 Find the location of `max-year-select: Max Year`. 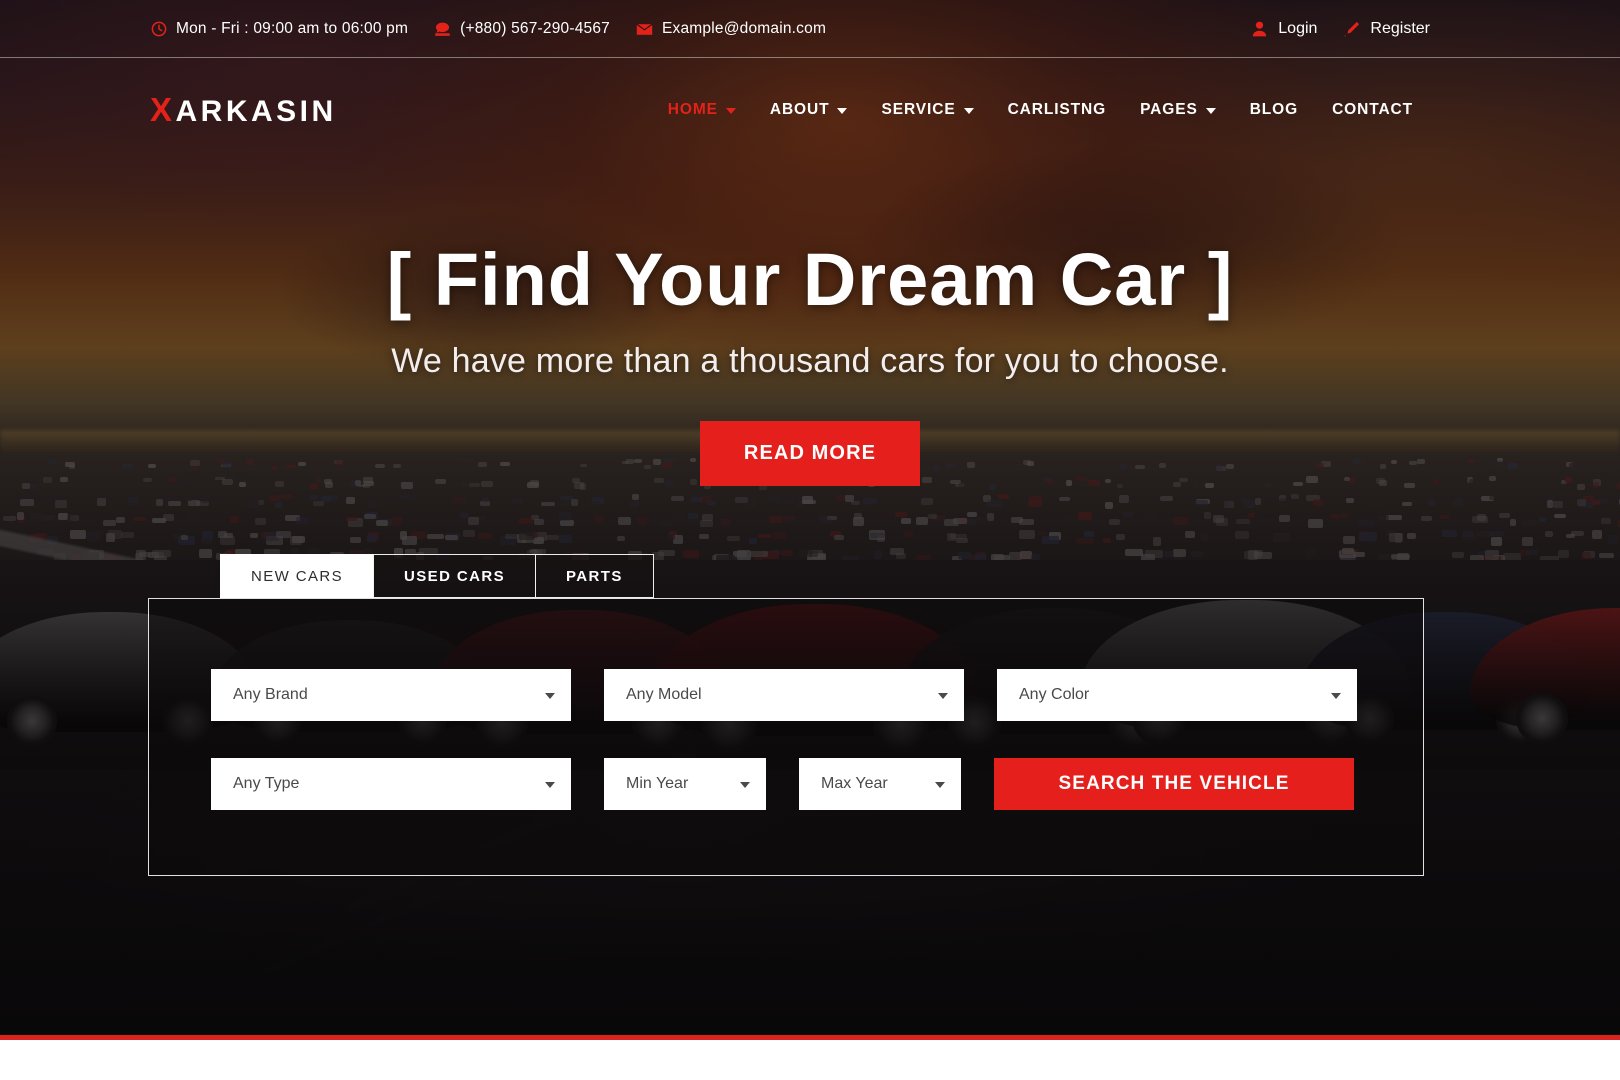

max-year-select: Max Year is located at coordinates (880, 784).